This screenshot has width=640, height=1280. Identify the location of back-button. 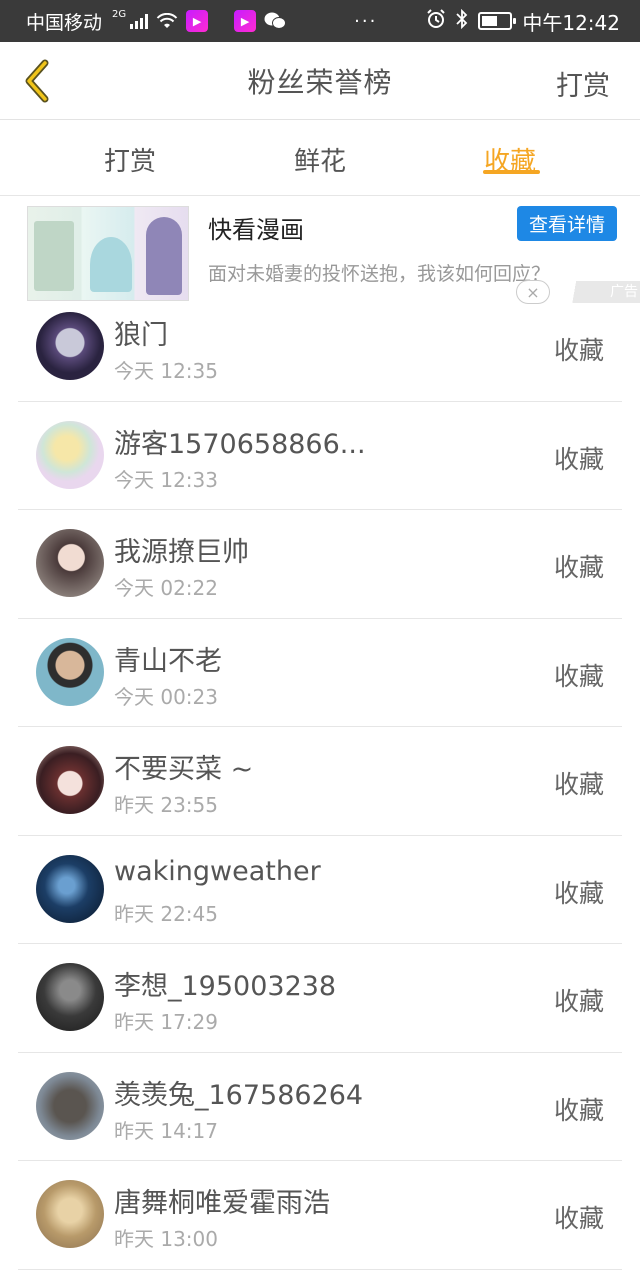
(36, 81).